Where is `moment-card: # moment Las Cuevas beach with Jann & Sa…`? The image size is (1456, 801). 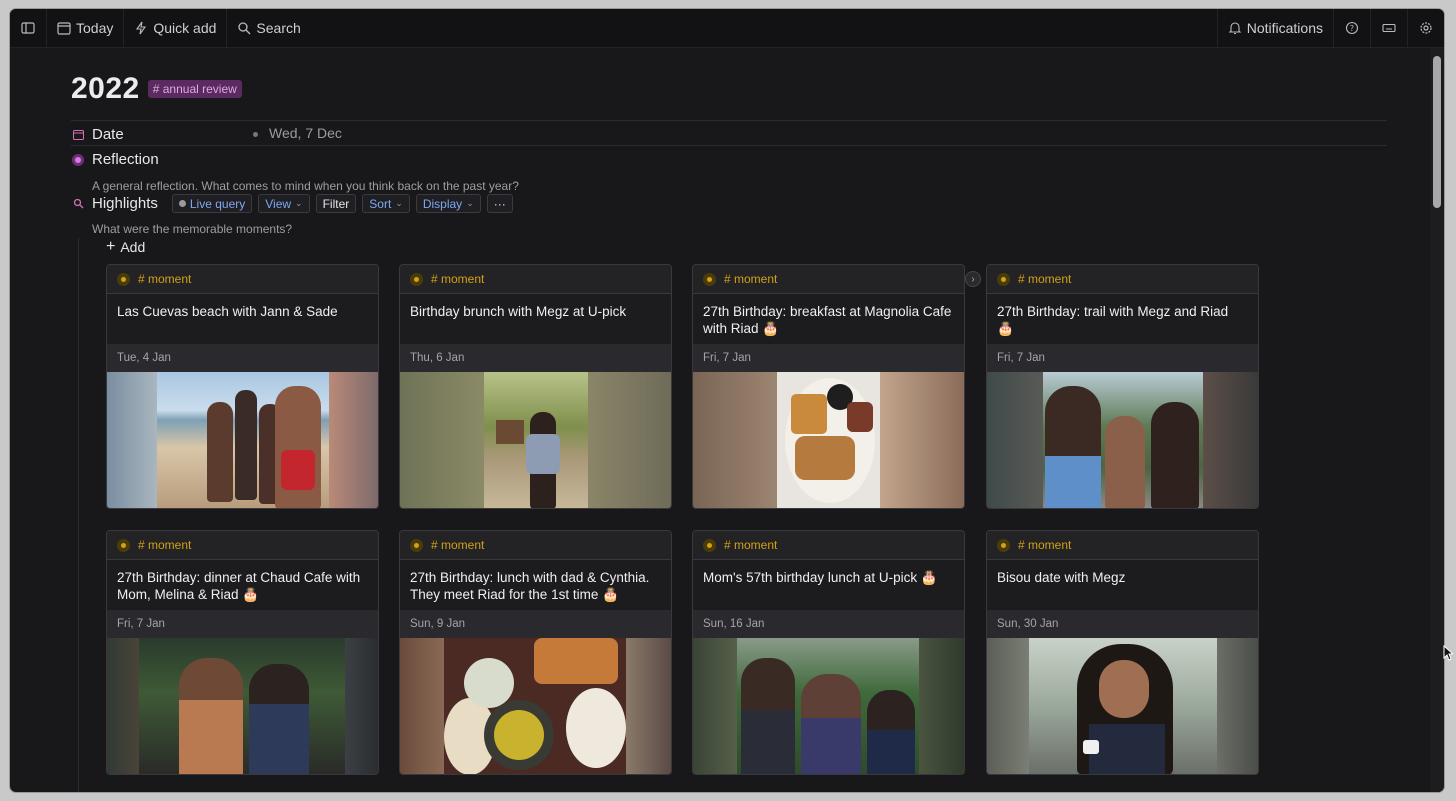
moment-card: # moment Las Cuevas beach with Jann & Sa… is located at coordinates (242, 386).